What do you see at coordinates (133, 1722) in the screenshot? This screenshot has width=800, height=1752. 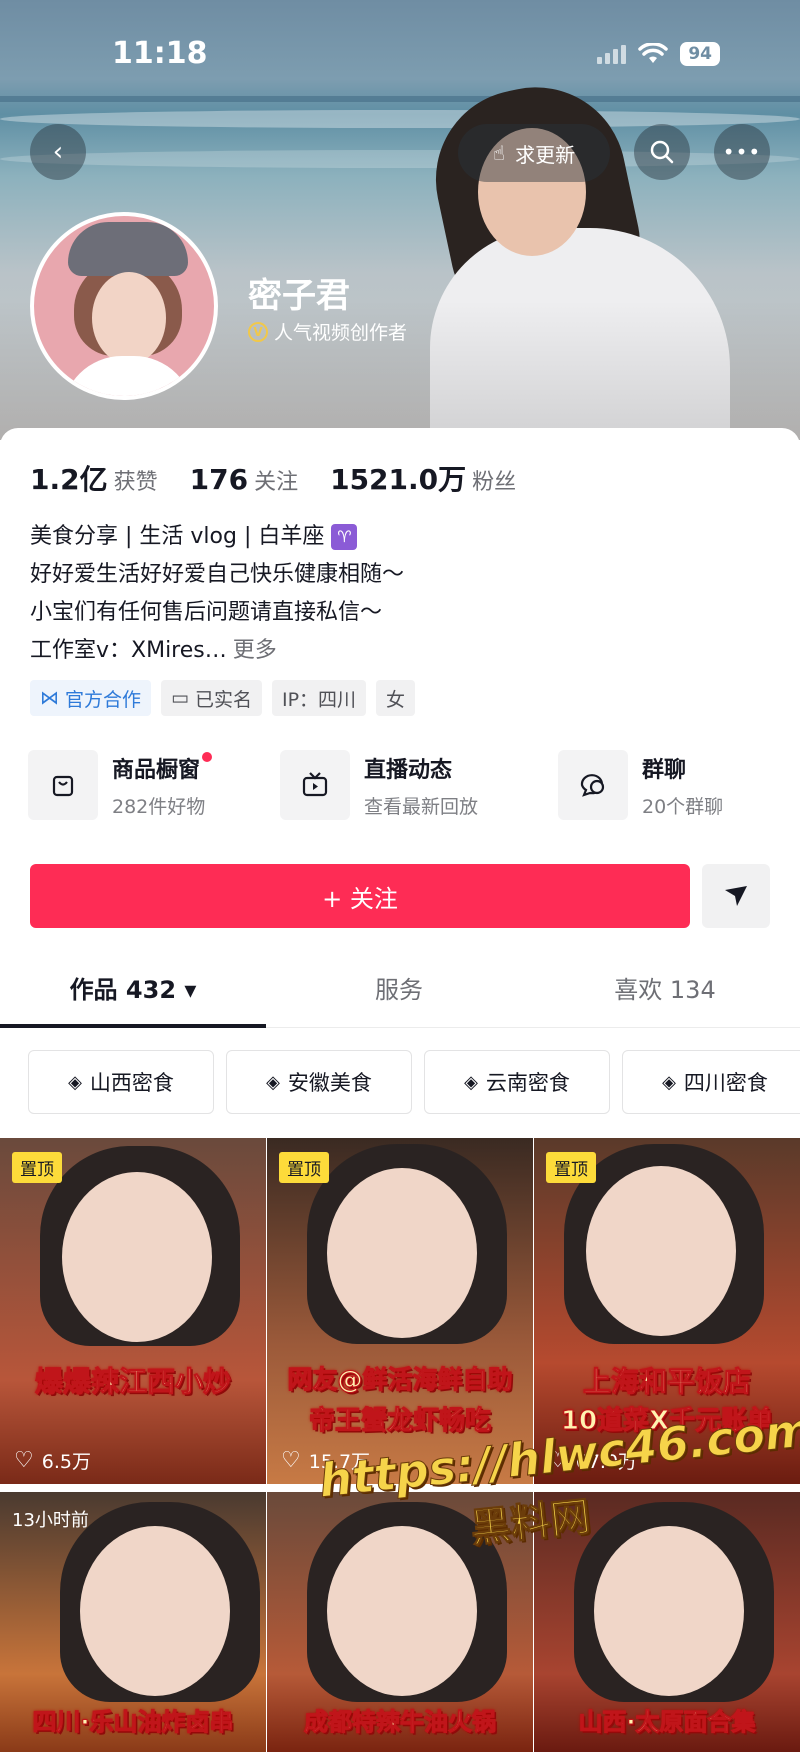 I see `video-caption: 四川·乐山油炸卤串` at bounding box center [133, 1722].